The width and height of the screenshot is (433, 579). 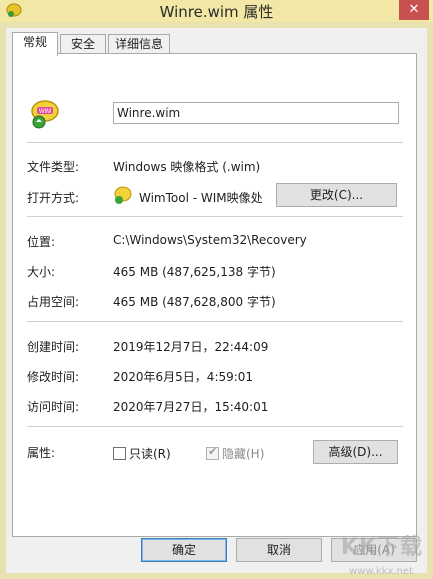 I want to click on ok-button: 确定, so click(x=184, y=550).